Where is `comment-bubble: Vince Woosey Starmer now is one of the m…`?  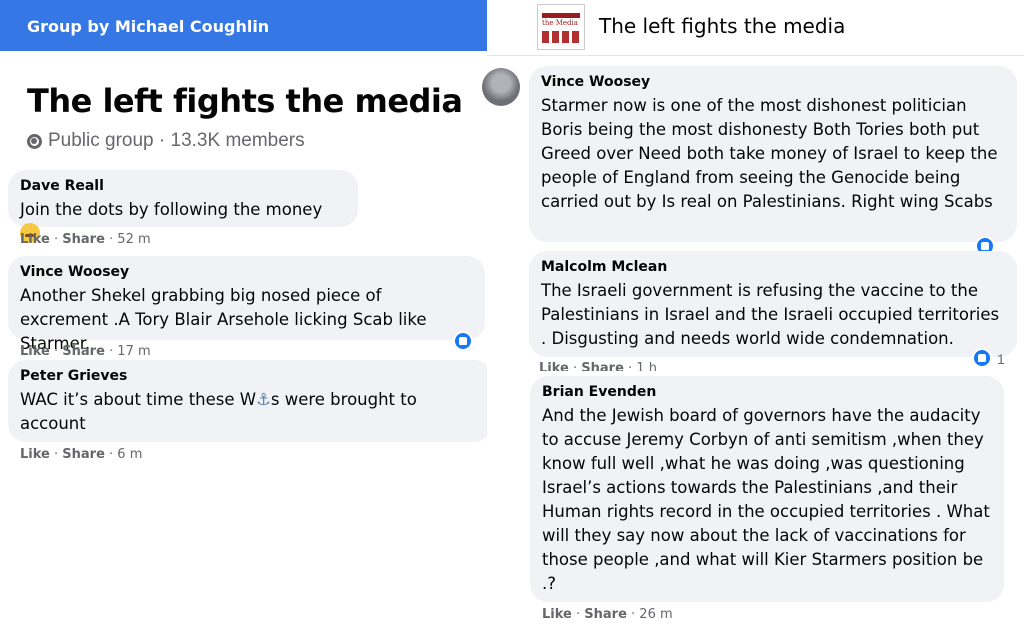
comment-bubble: Vince Woosey Starmer now is one of the m… is located at coordinates (773, 154).